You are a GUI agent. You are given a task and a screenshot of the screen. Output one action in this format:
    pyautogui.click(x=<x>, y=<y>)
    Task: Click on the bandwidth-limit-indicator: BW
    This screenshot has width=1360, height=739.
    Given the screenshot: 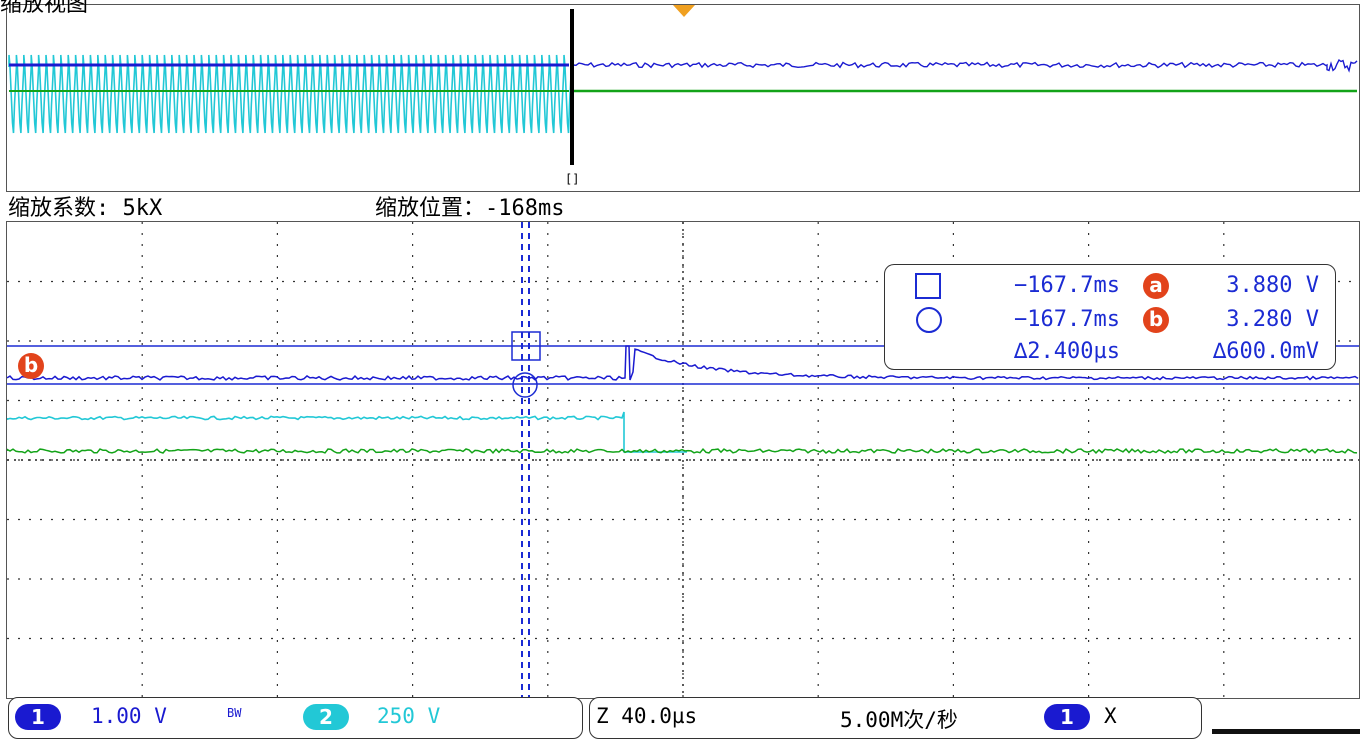 What is the action you would take?
    pyautogui.click(x=234, y=713)
    